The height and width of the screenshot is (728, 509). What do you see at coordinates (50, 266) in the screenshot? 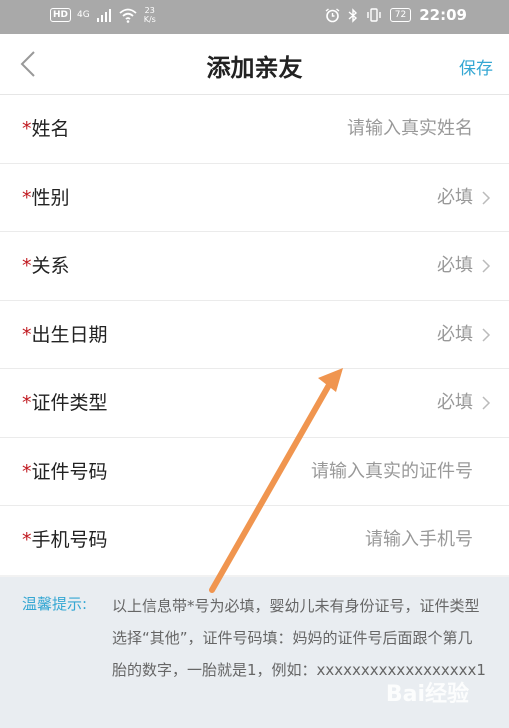
I see `field-label-text: 关系` at bounding box center [50, 266].